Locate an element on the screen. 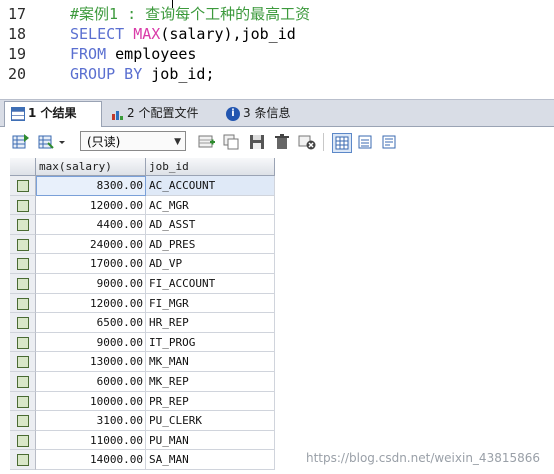  table-row: 8300.00 AC_ACCOUNT is located at coordinates (142, 186).